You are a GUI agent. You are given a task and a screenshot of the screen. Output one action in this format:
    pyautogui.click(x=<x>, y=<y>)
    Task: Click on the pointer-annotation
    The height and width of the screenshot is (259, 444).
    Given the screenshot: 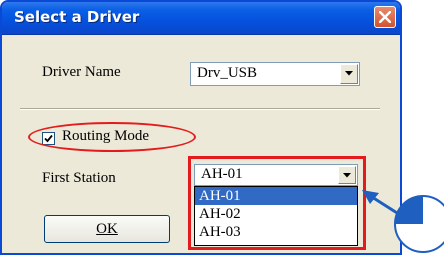 What is the action you would take?
    pyautogui.click(x=403, y=221)
    